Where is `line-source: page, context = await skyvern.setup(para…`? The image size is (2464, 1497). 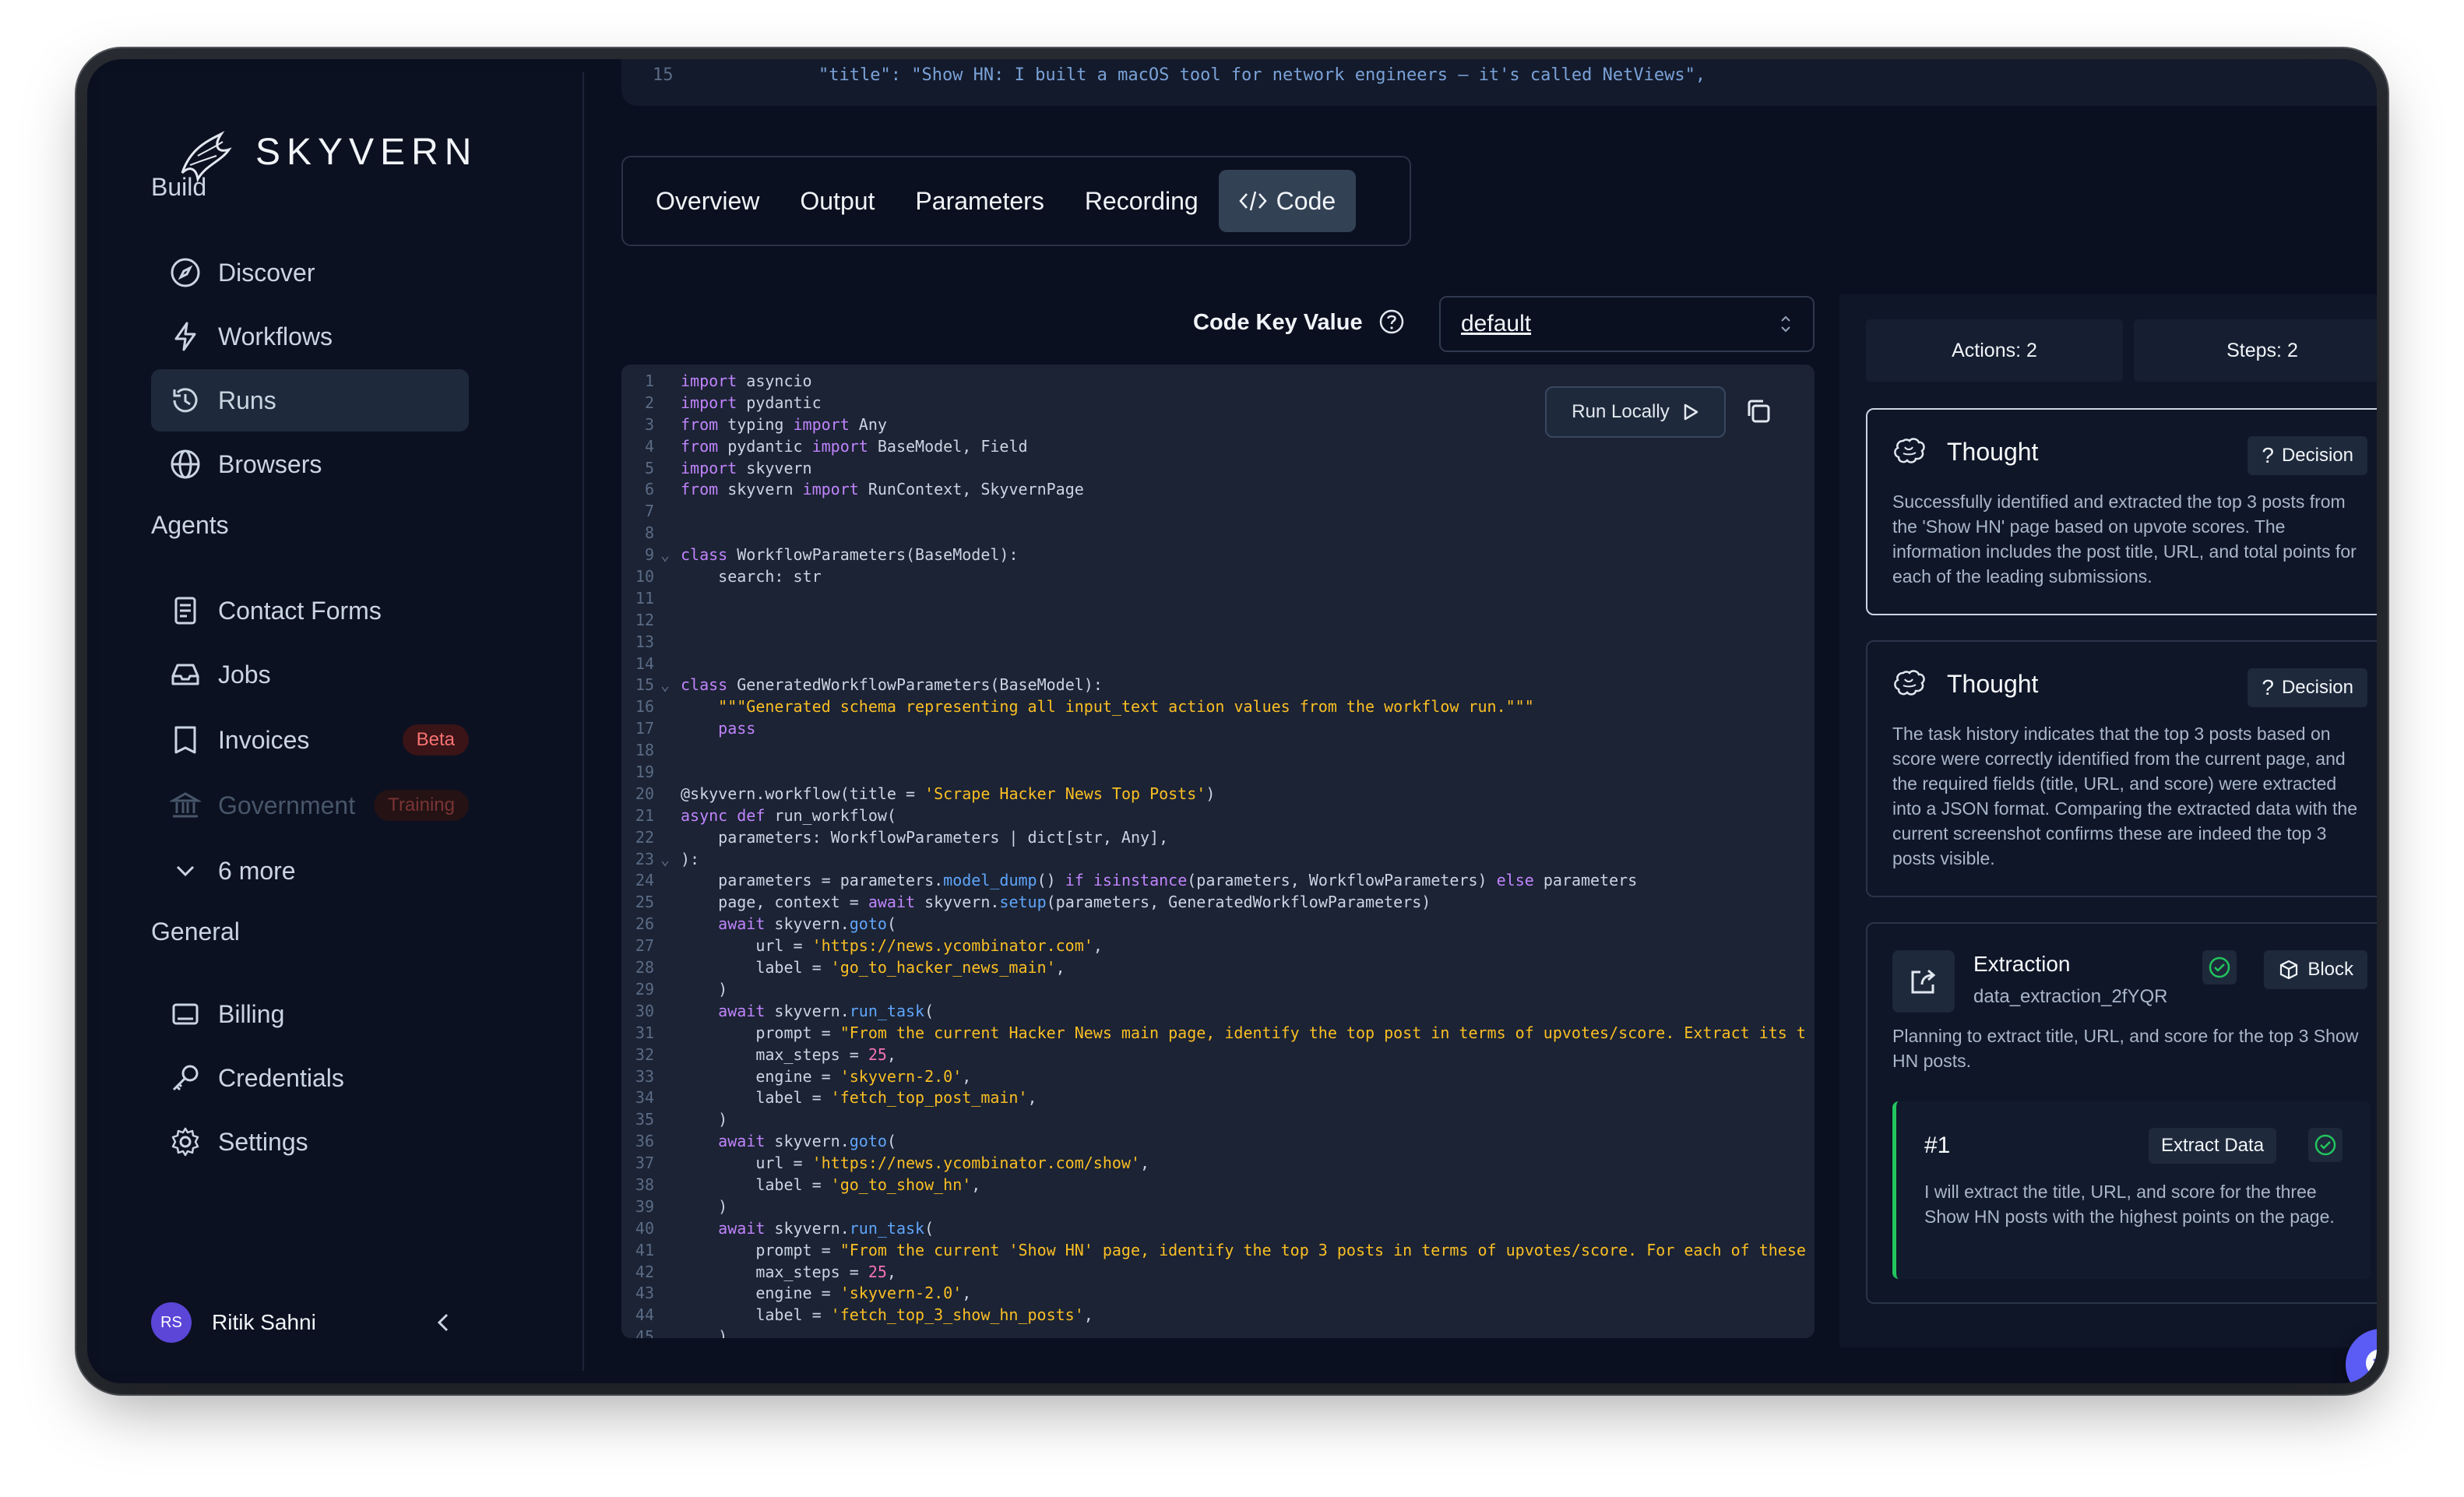 line-source: page, context = await skyvern.setup(para… is located at coordinates (1056, 902).